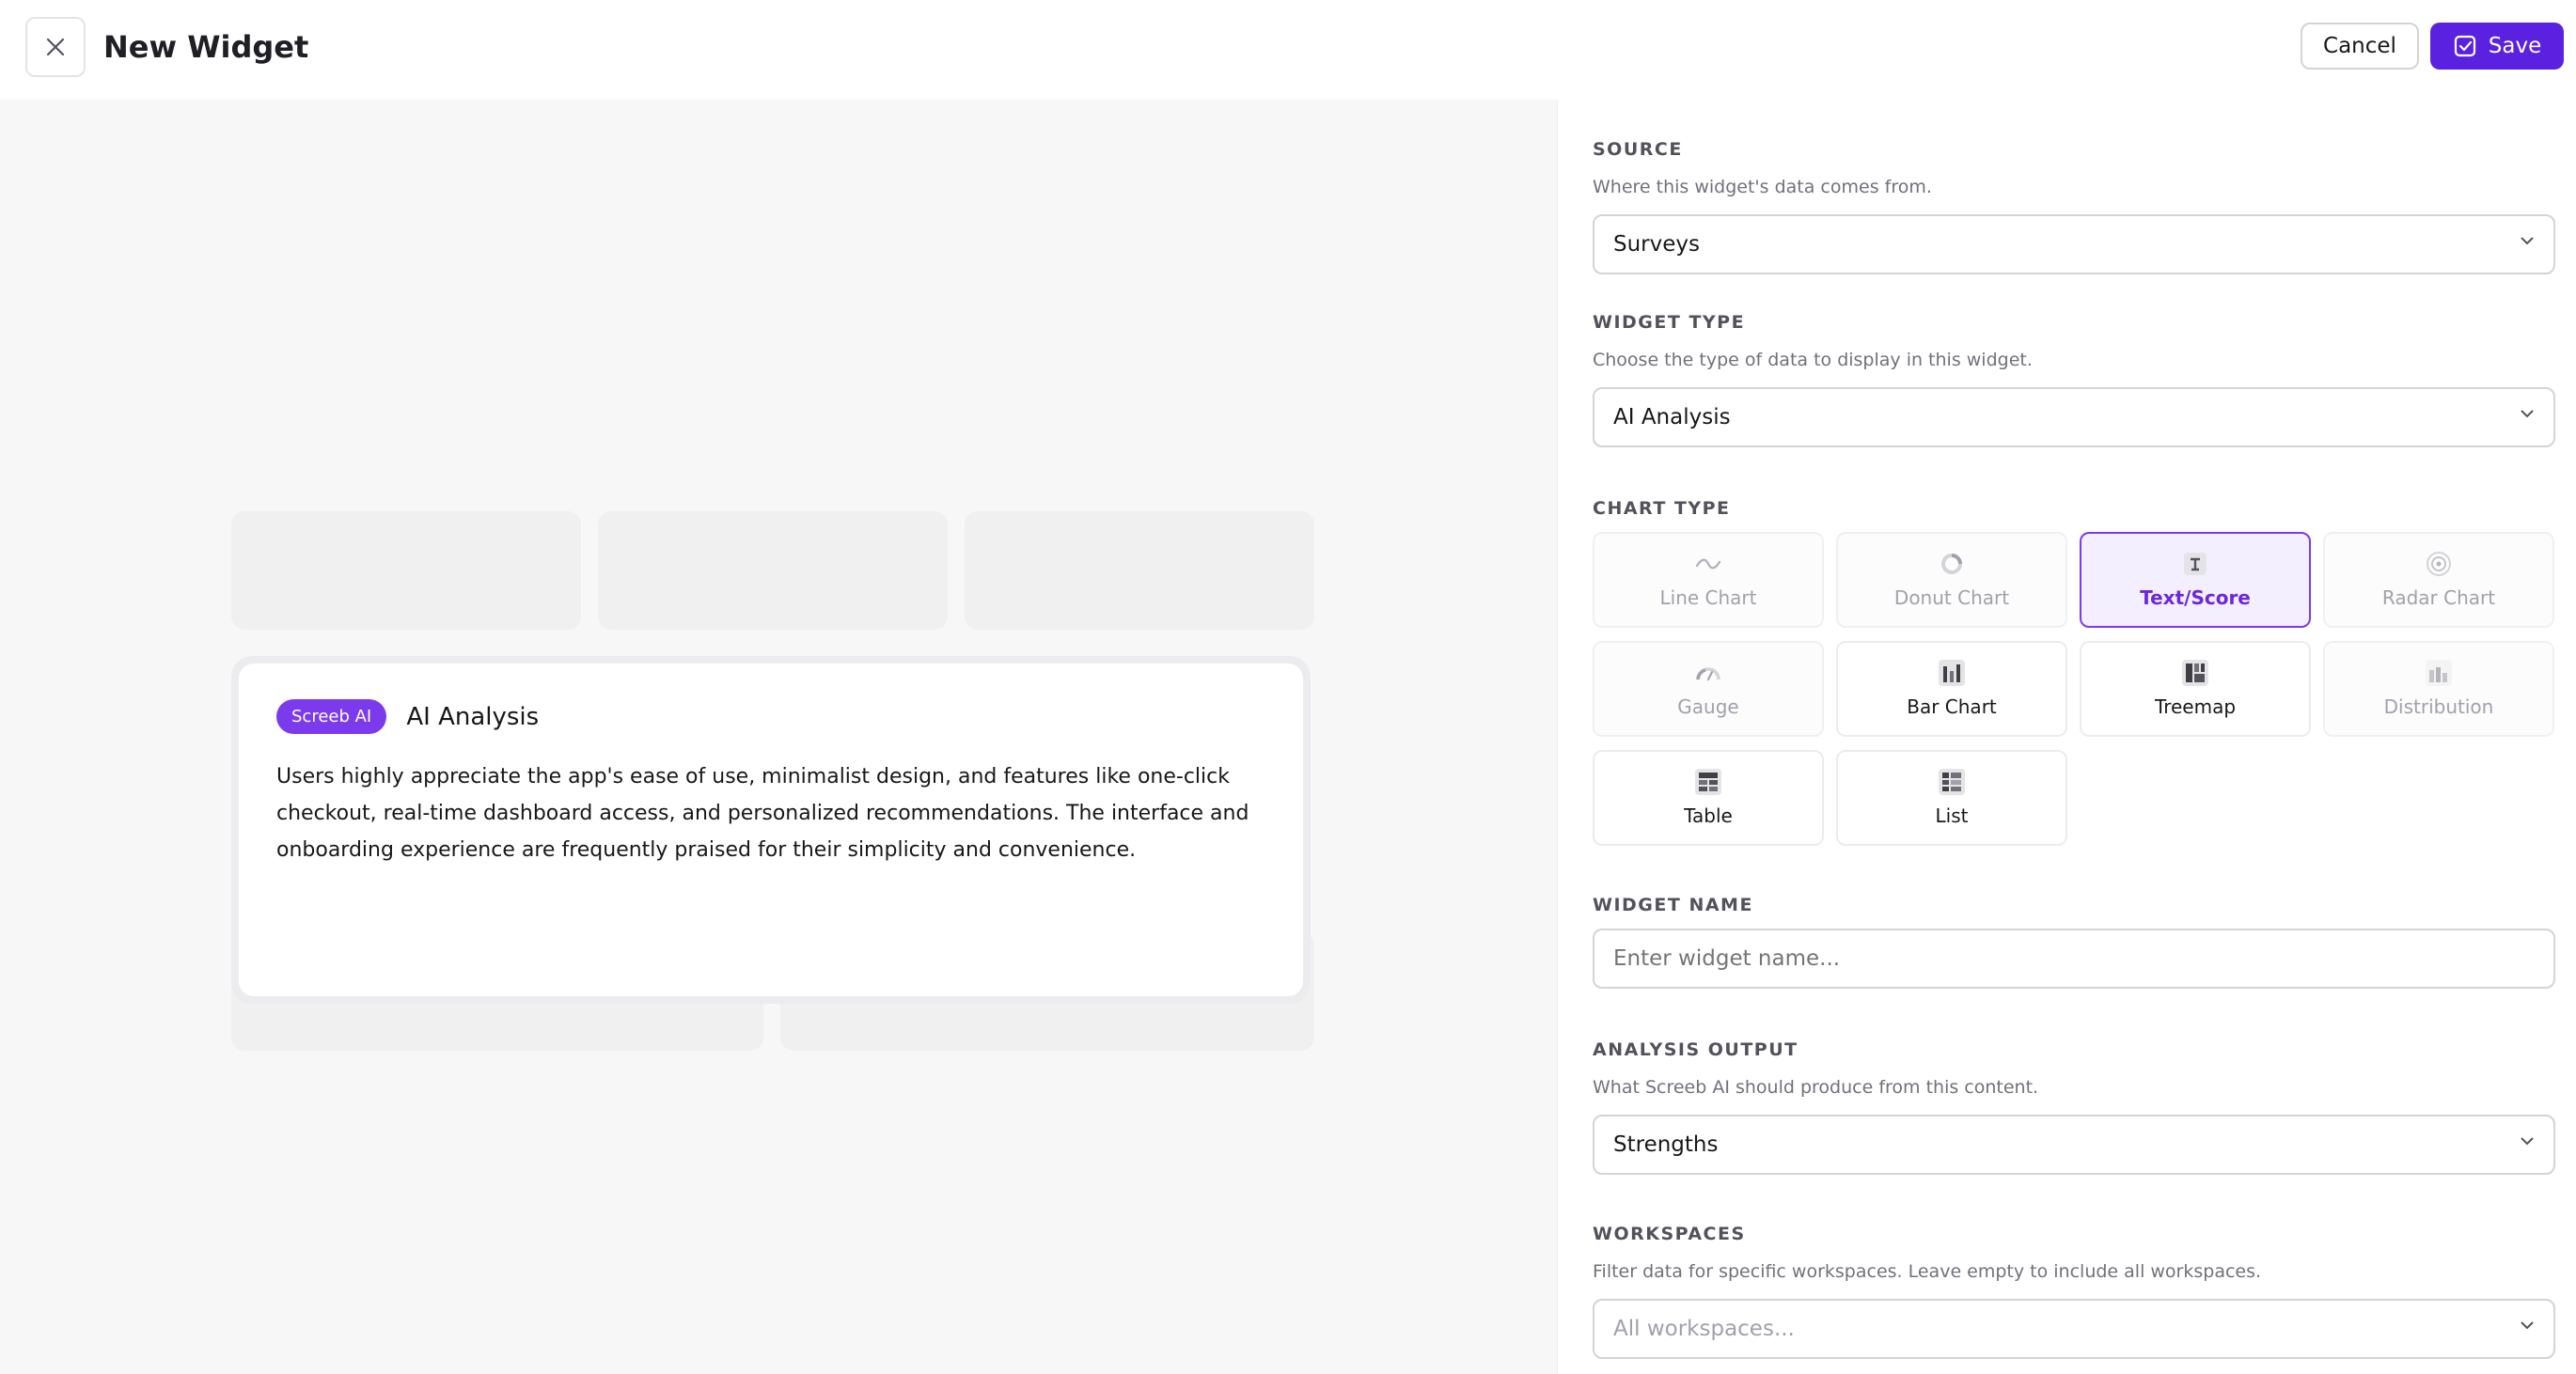 The width and height of the screenshot is (2576, 1374). Describe the element at coordinates (206, 47) in the screenshot. I see `page-title: New Widget` at that location.